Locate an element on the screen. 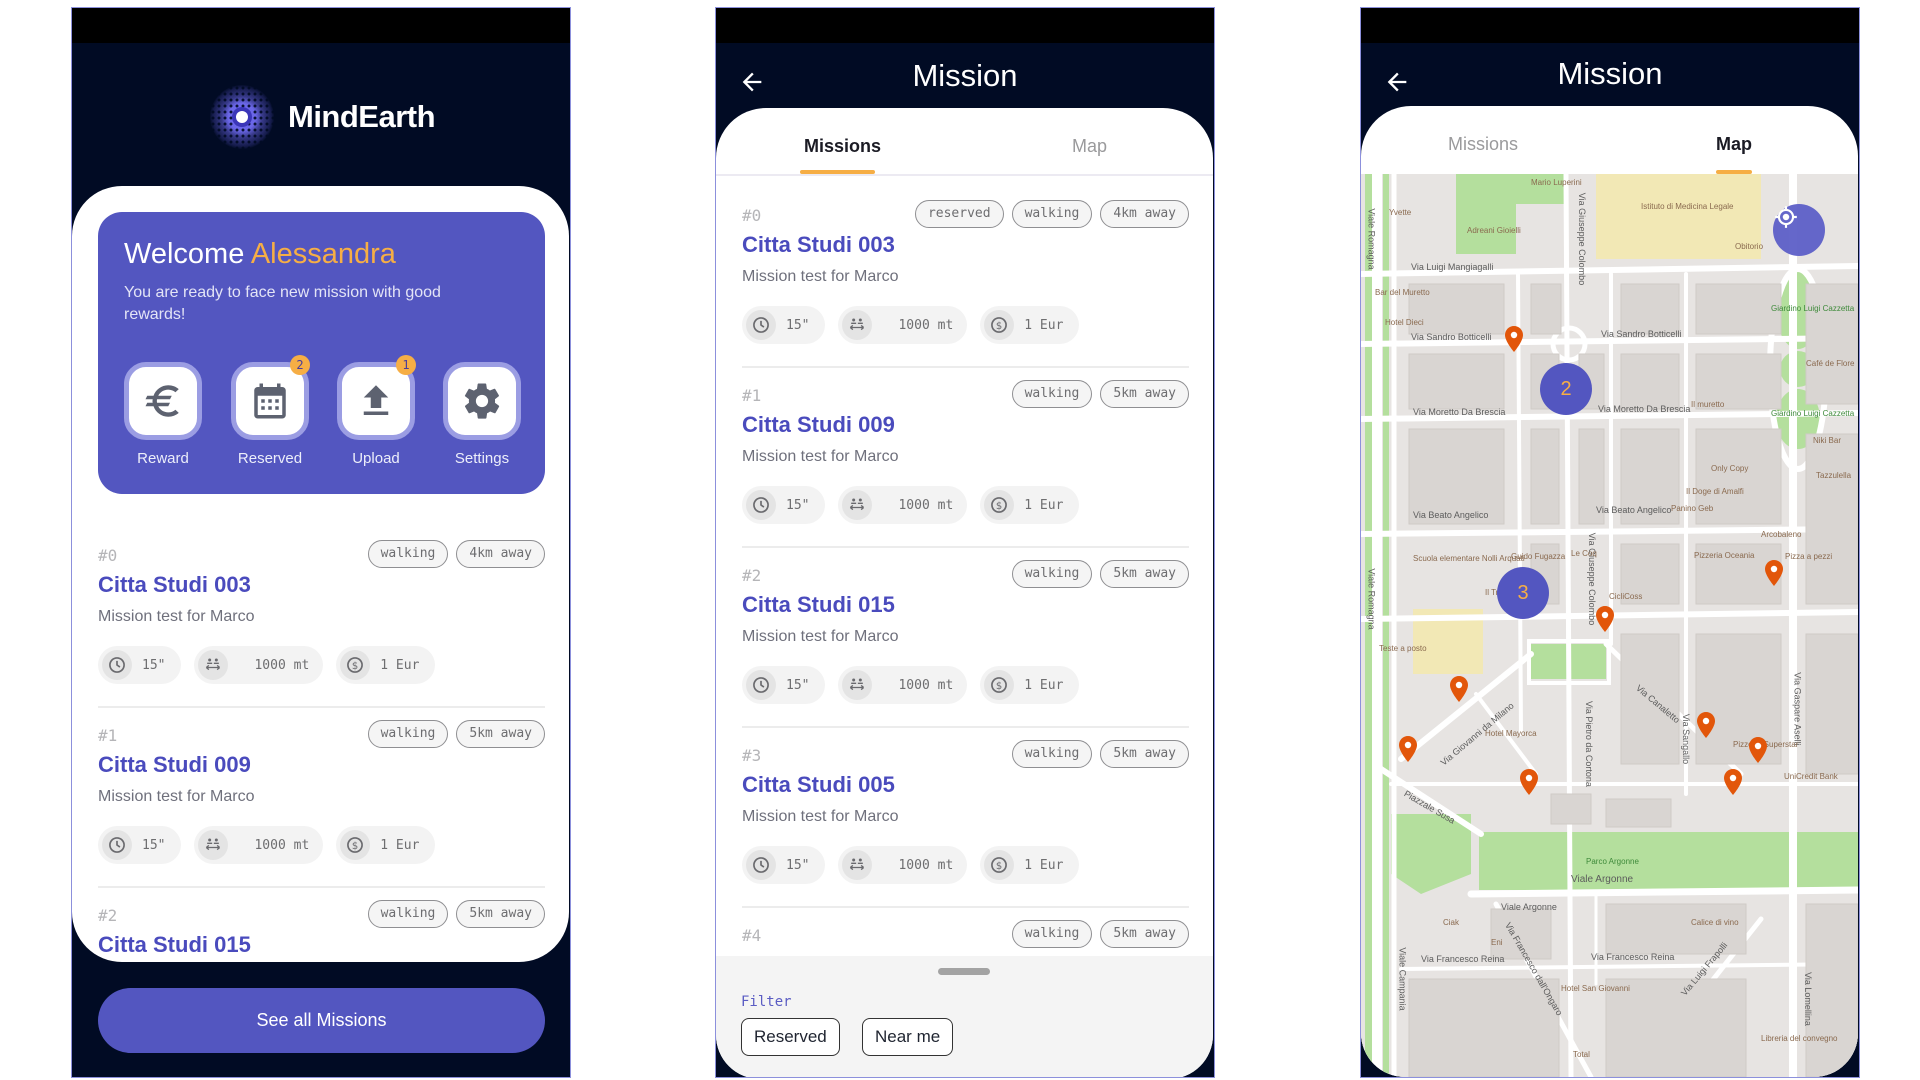  distance-chip: 1000 mt is located at coordinates (903, 685).